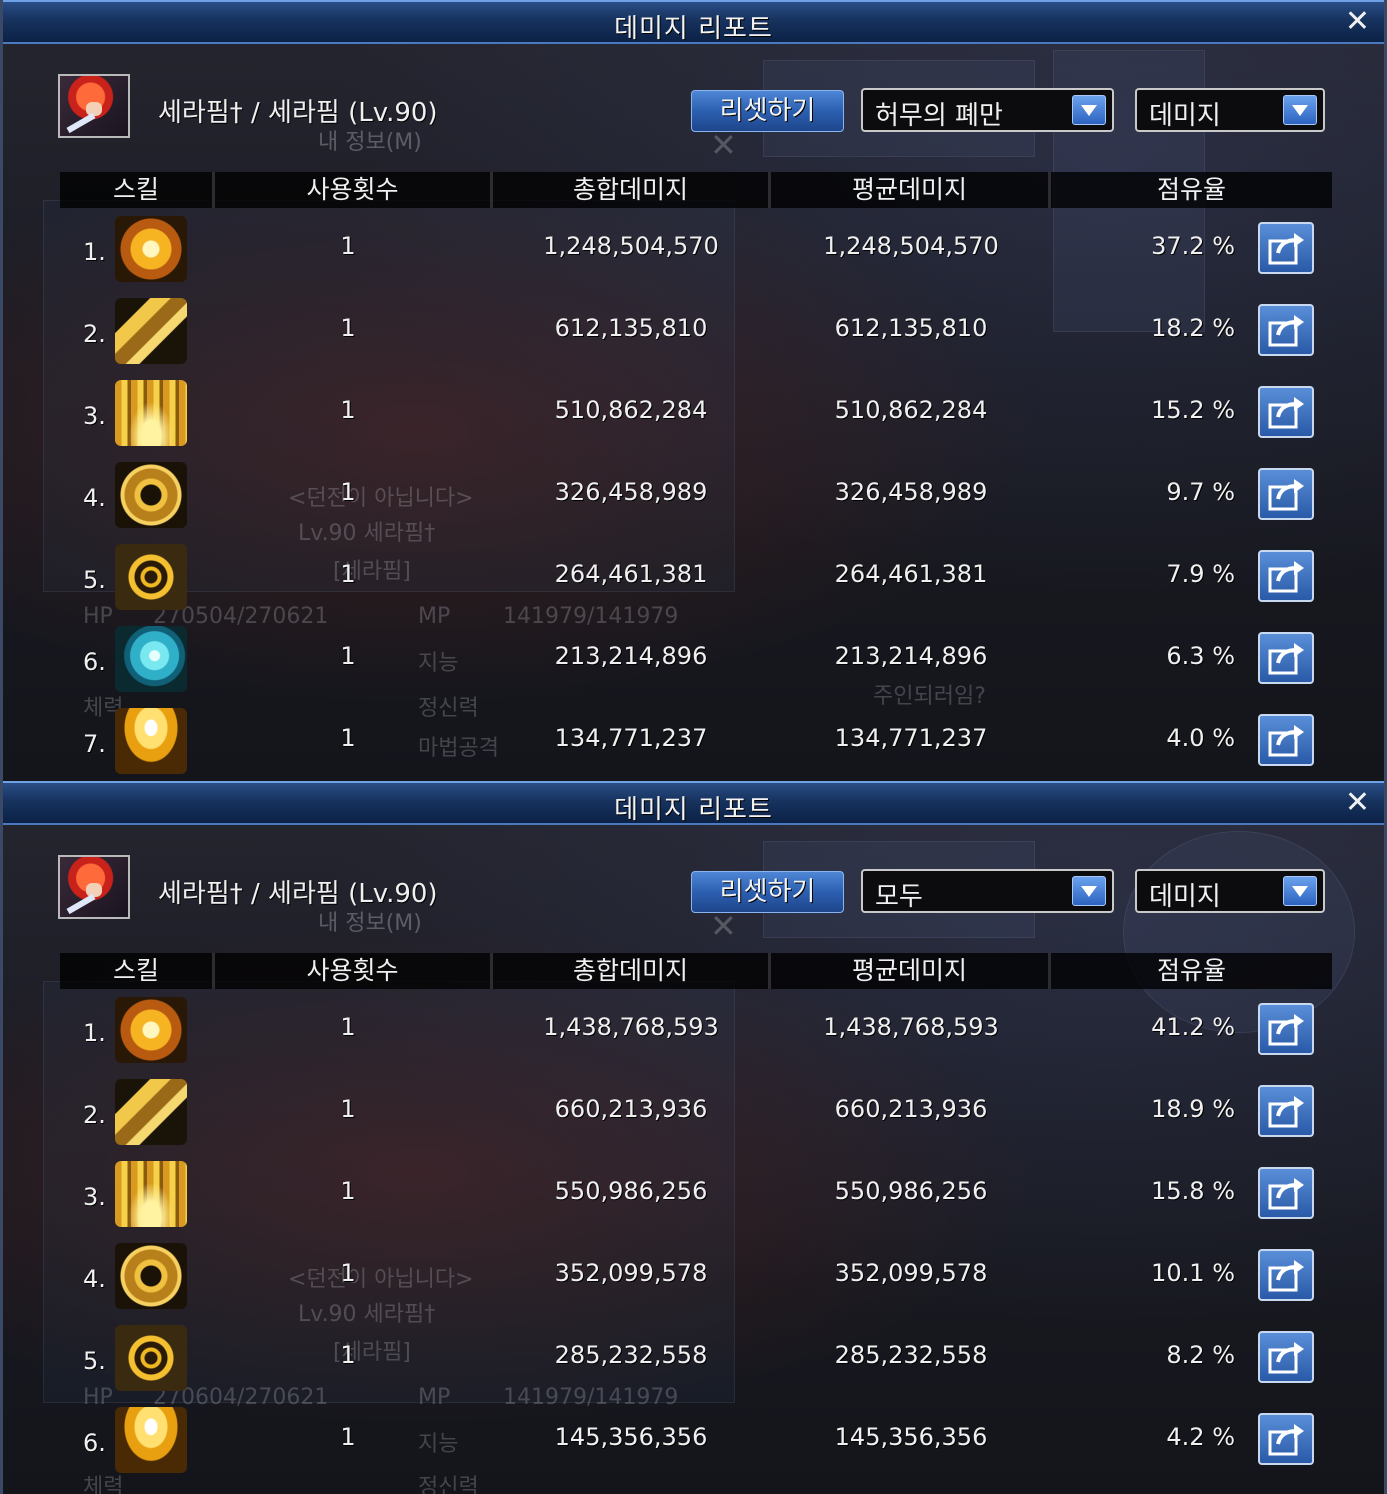 The width and height of the screenshot is (1387, 1494). I want to click on row-rank: 1., so click(94, 252).